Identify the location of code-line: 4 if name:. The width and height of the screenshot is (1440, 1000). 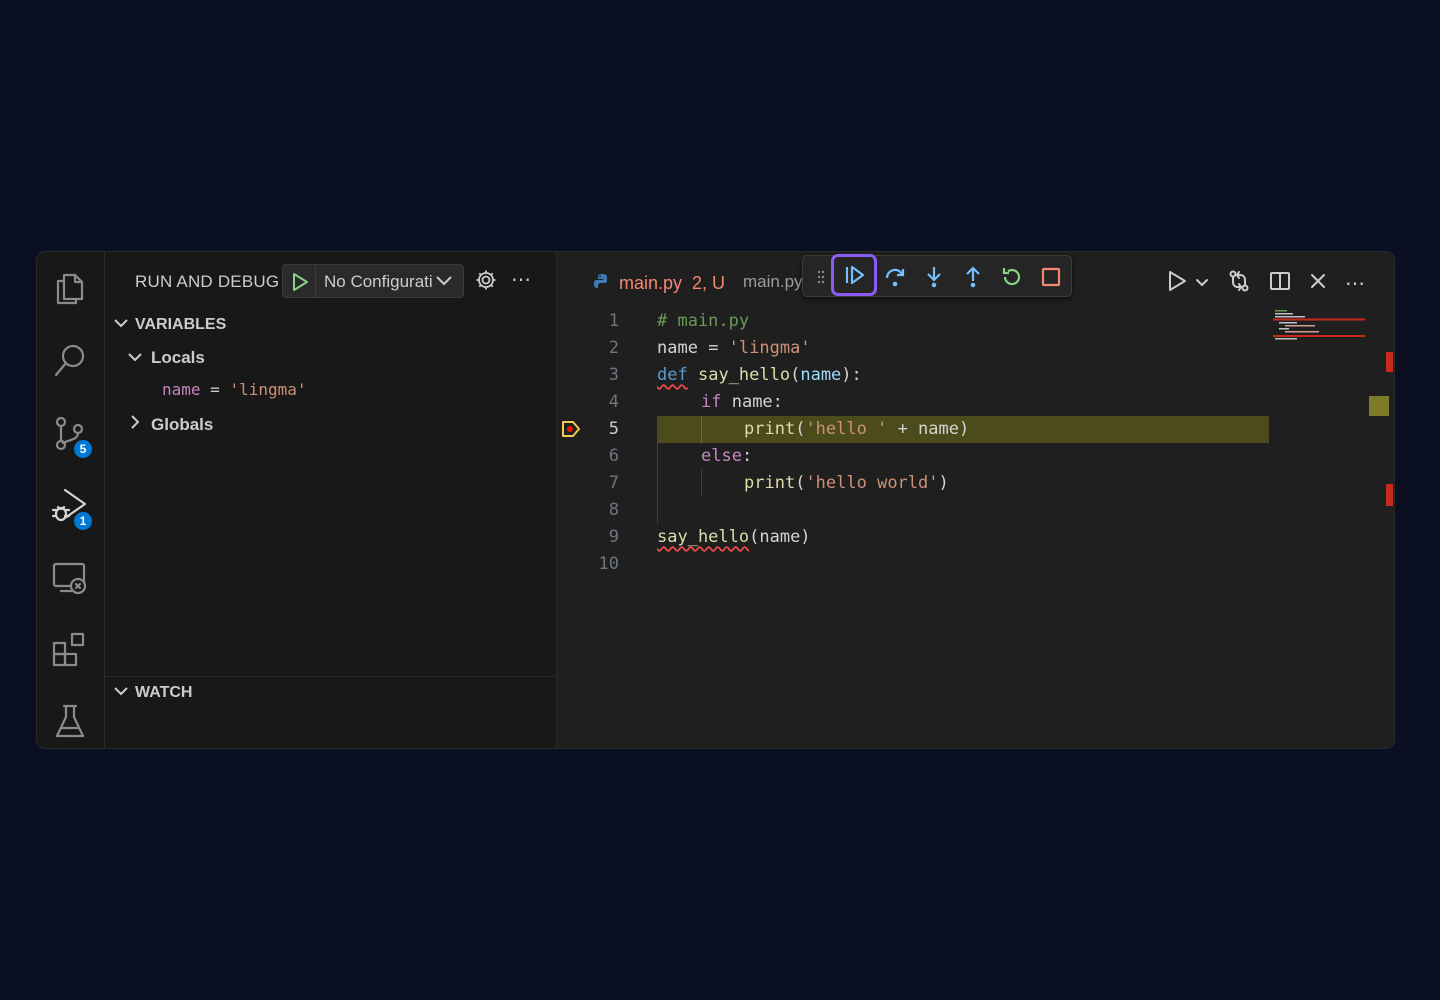
(917, 402).